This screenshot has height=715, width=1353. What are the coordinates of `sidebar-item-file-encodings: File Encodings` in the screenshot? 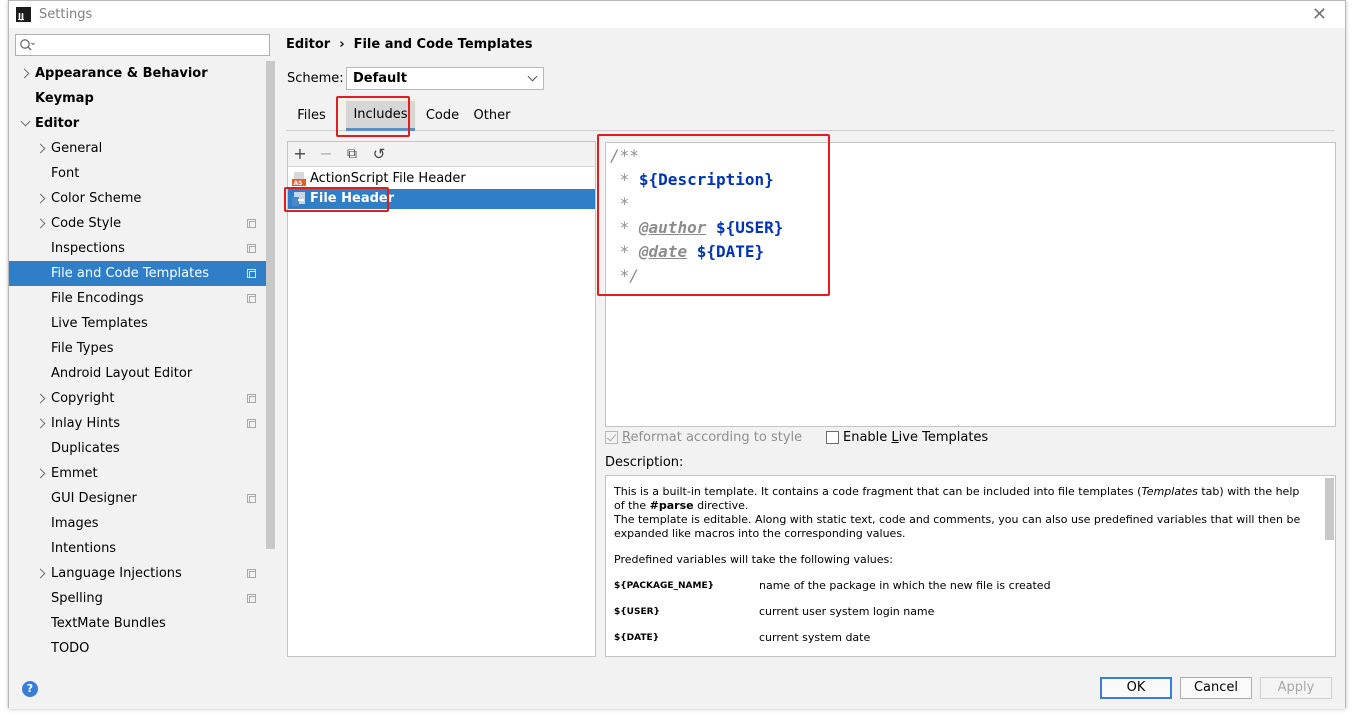 It's located at (137, 298).